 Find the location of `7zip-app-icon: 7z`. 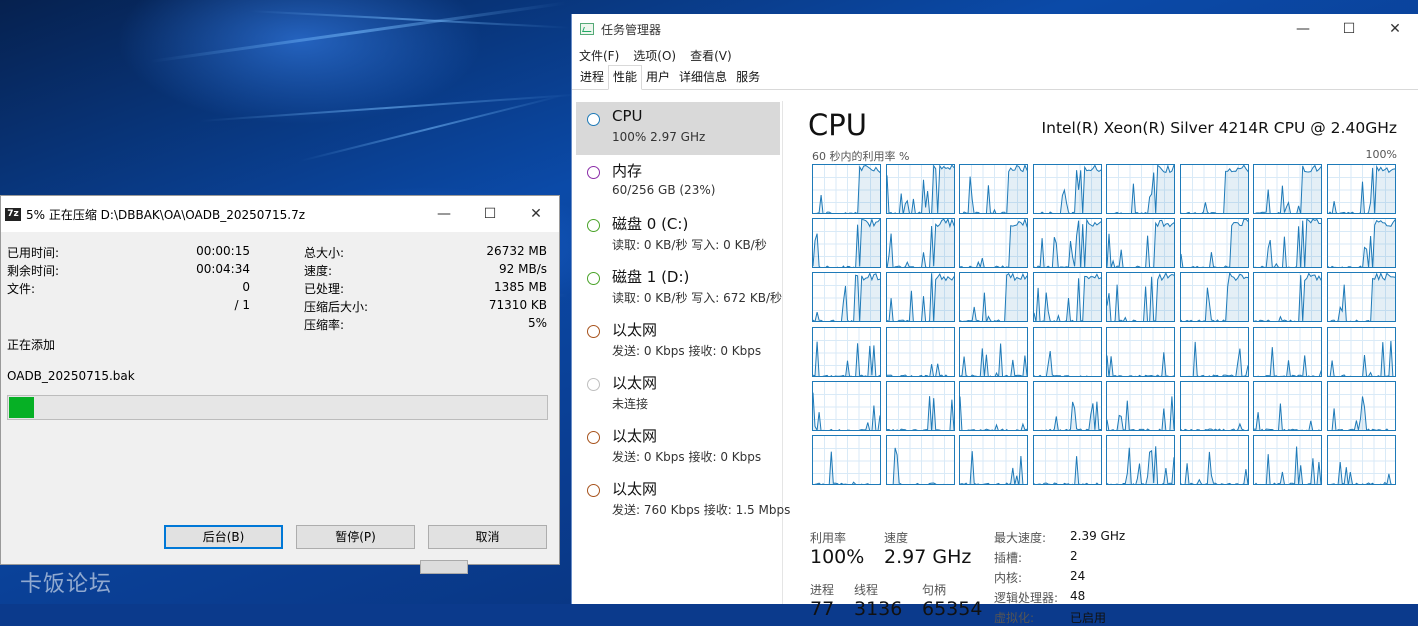

7zip-app-icon: 7z is located at coordinates (13, 214).